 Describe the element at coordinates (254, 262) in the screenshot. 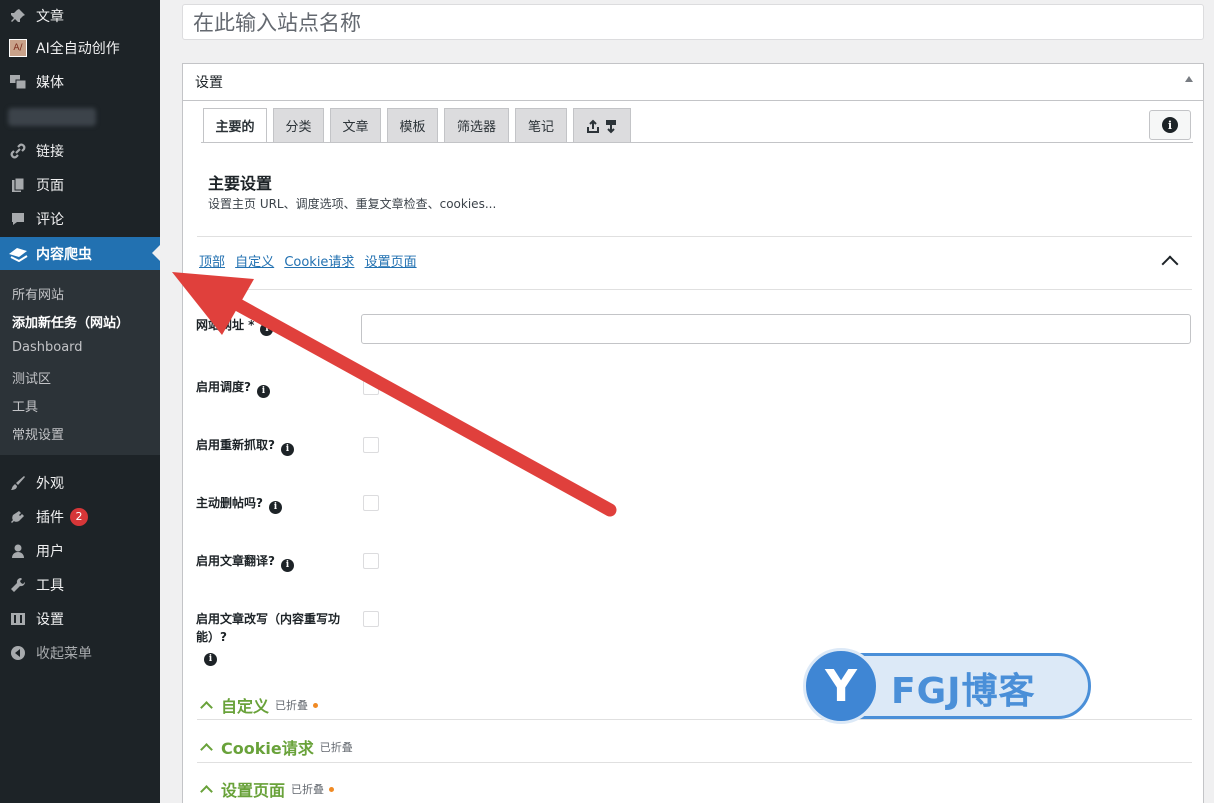

I see `link-custom: 自定义` at that location.